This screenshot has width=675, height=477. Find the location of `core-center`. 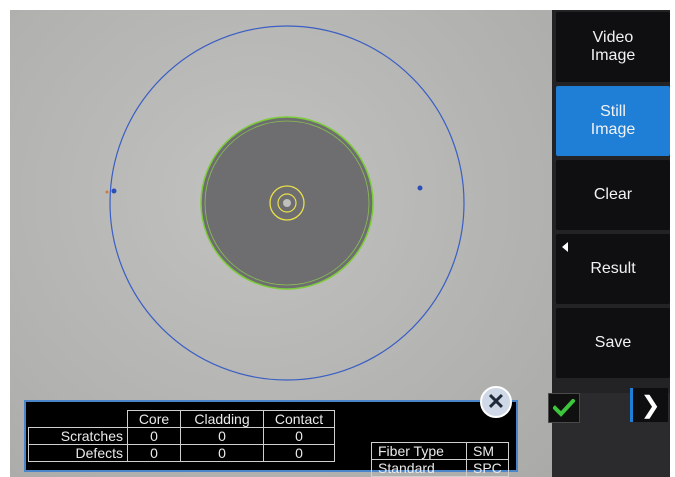

core-center is located at coordinates (287, 203).